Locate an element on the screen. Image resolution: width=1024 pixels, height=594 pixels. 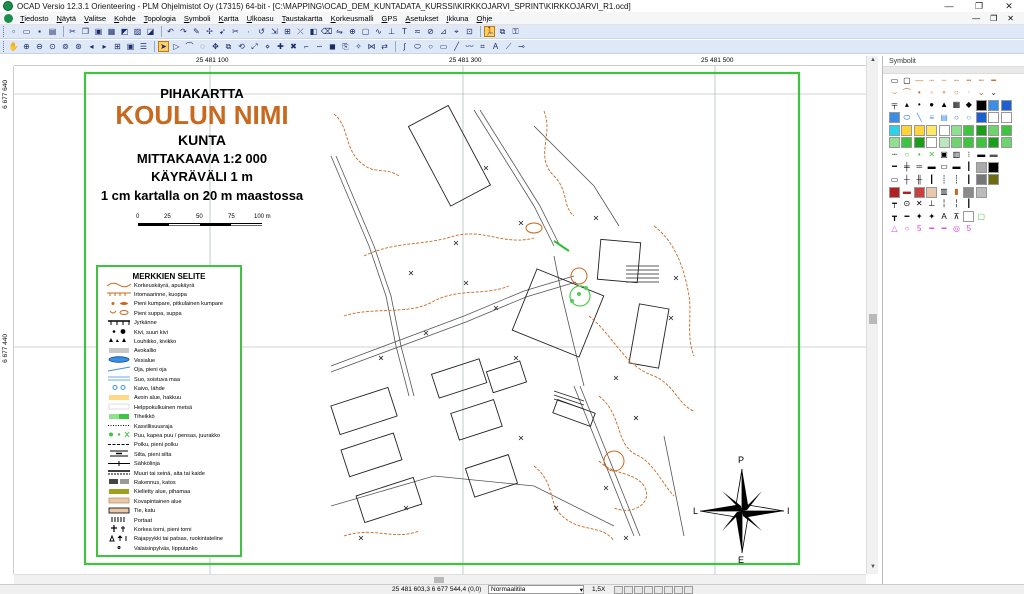
hatch-icon: ▨ is located at coordinates (137, 31).